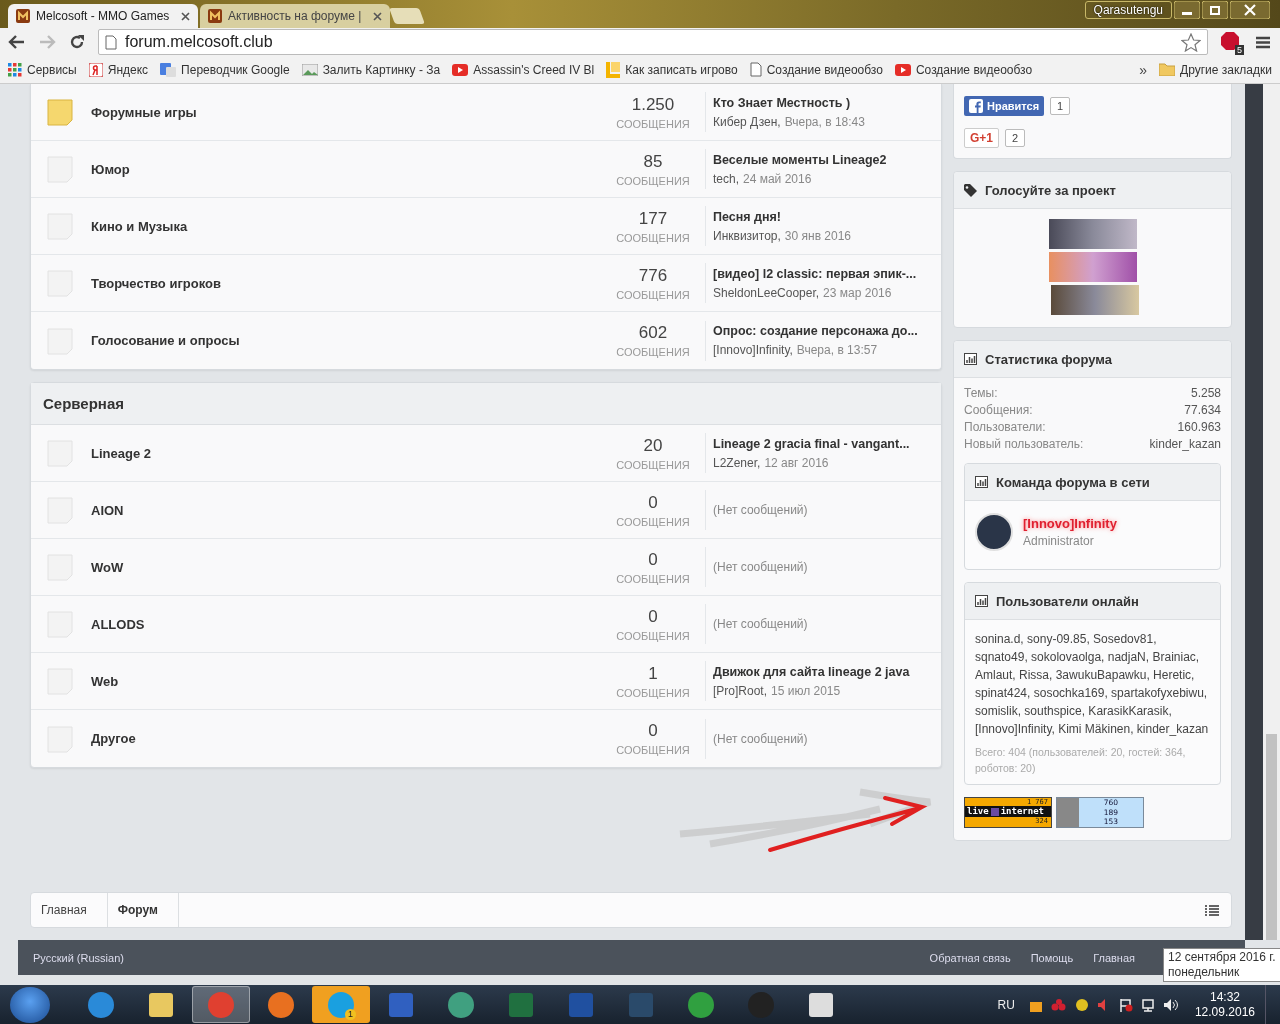  What do you see at coordinates (225, 69) in the screenshot?
I see `bookmark: Переводчик Google` at bounding box center [225, 69].